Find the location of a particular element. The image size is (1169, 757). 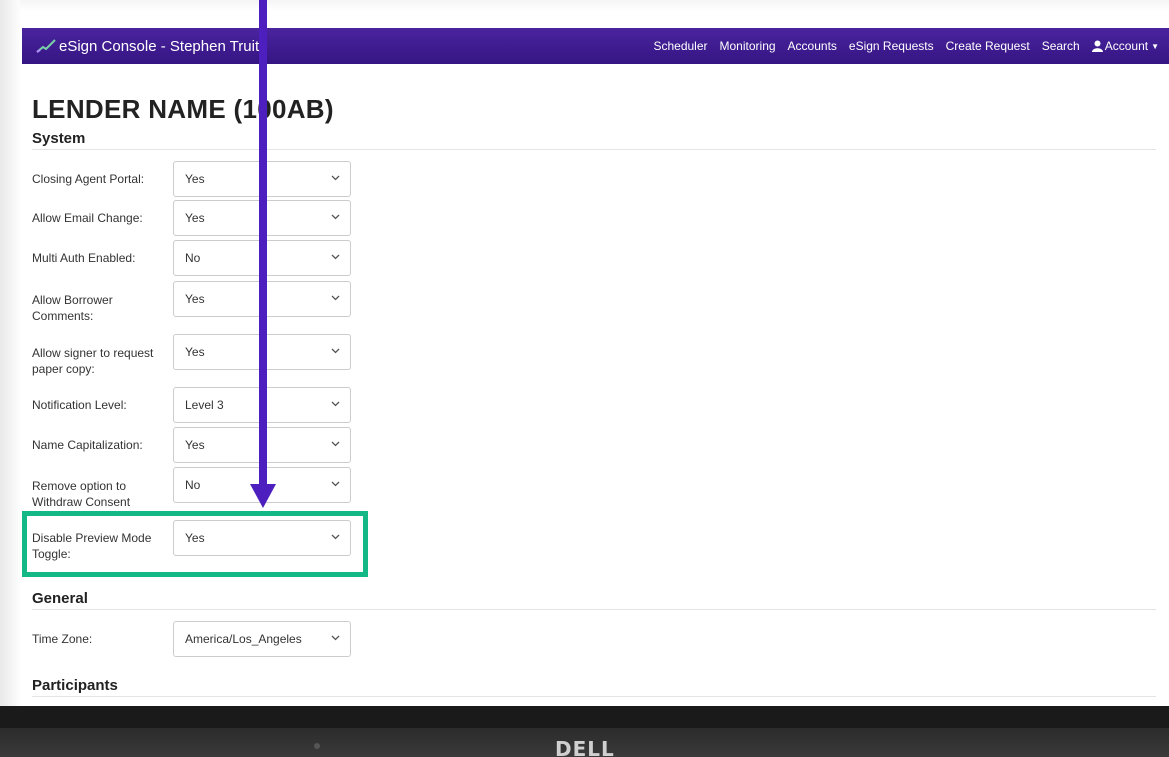

field-label: Time Zone: is located at coordinates (62, 639).